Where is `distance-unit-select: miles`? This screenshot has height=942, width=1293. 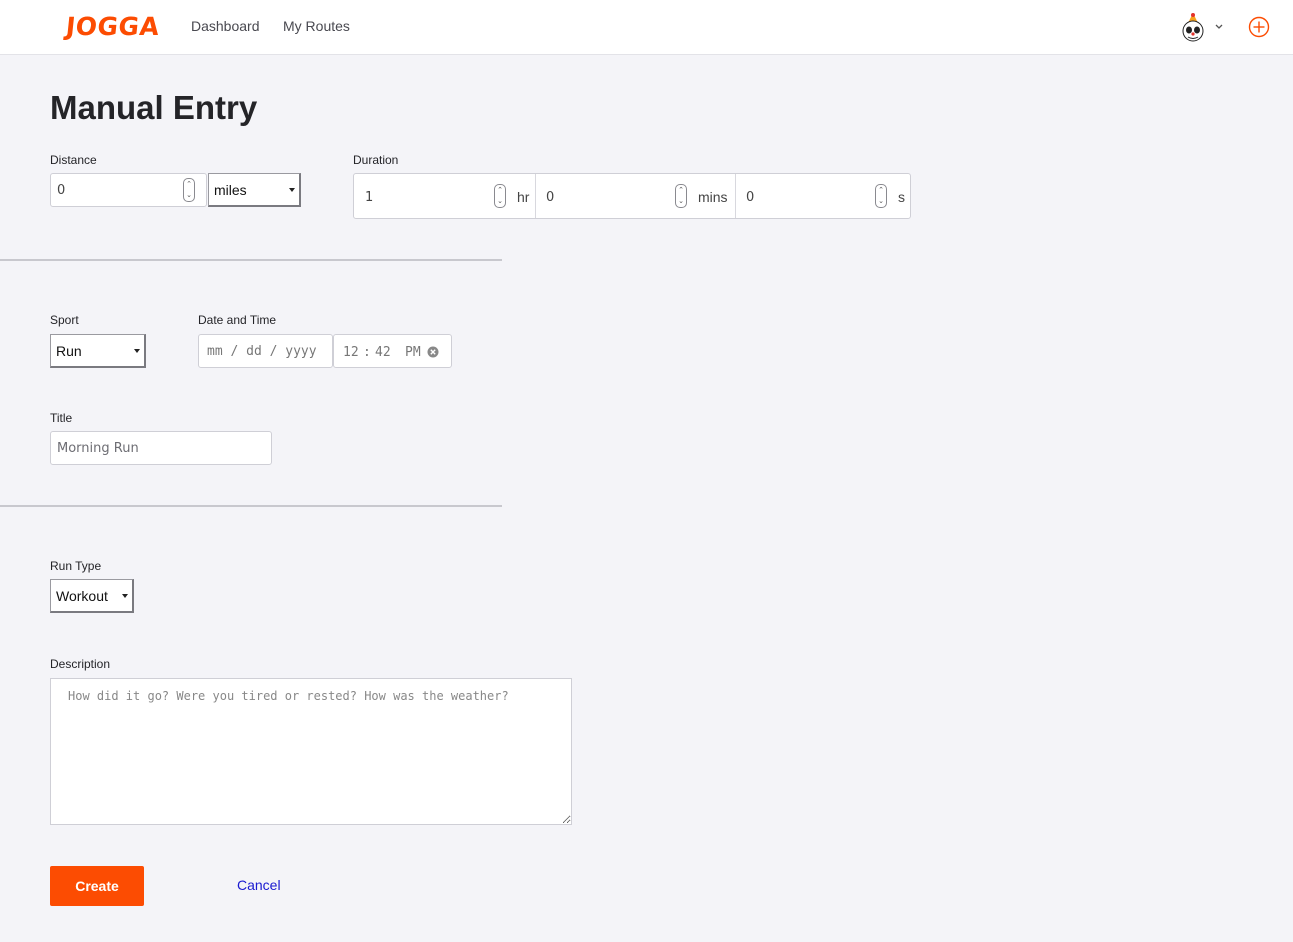
distance-unit-select: miles is located at coordinates (254, 190).